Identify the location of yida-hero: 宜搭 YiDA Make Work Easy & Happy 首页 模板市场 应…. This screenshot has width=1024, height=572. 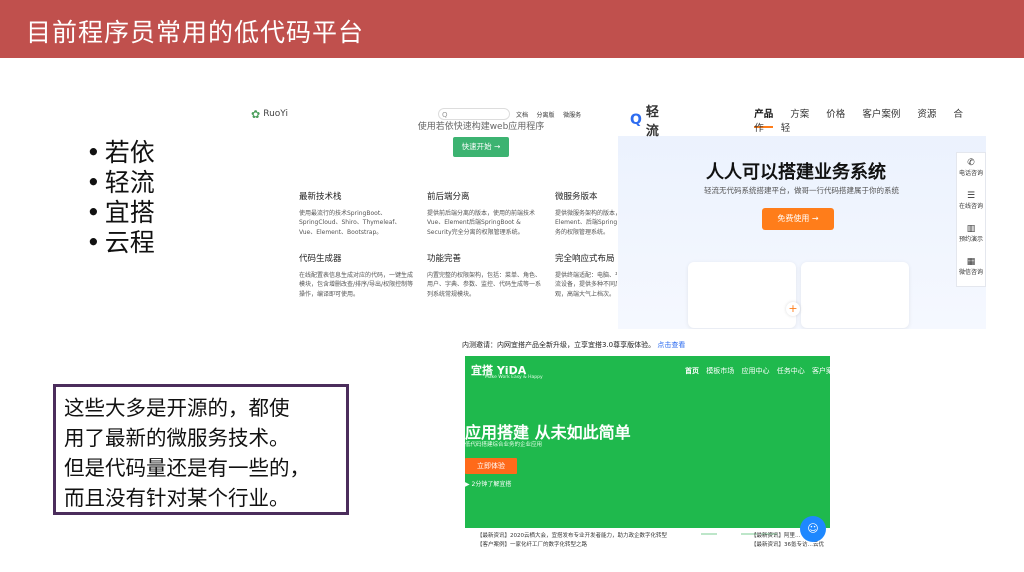
(647, 445).